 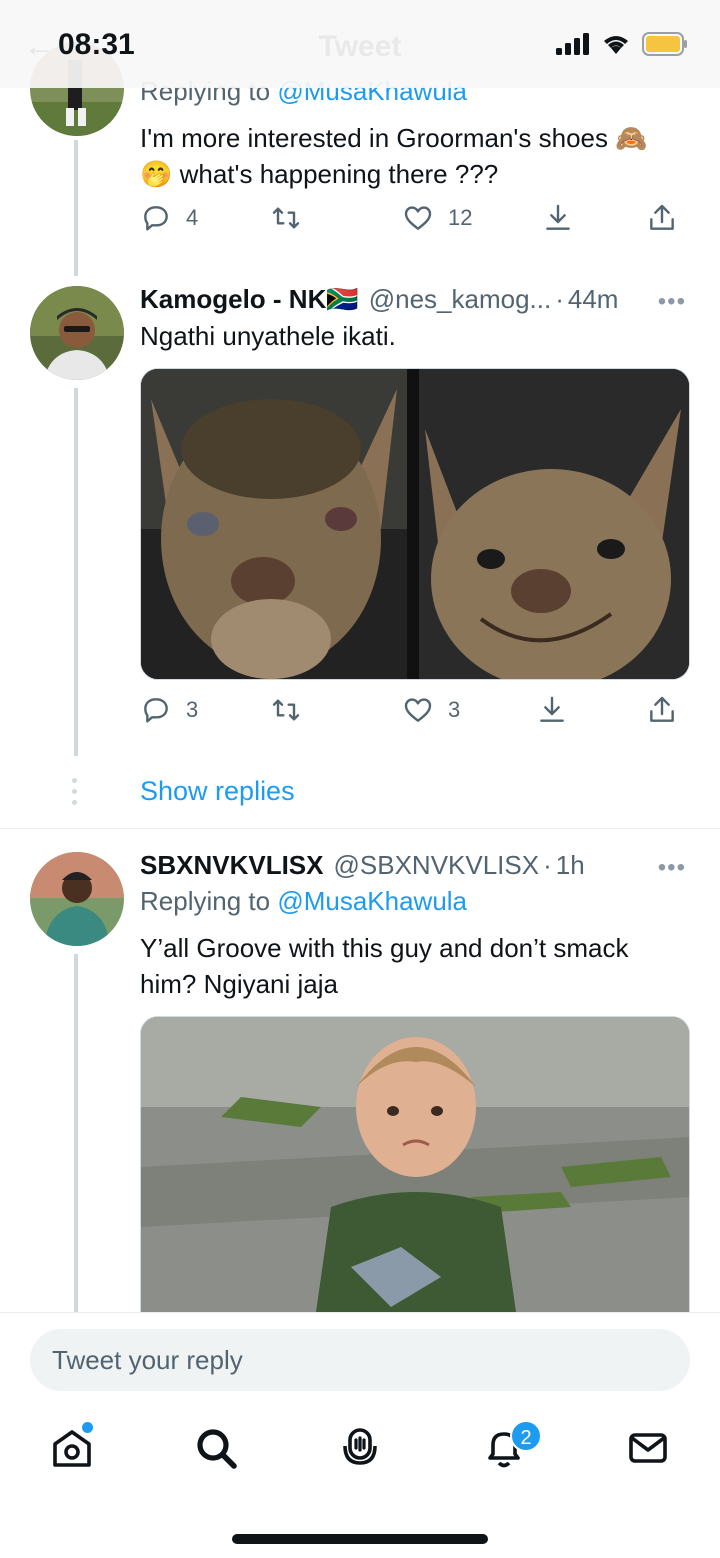 What do you see at coordinates (593, 299) in the screenshot?
I see `timestamp: 44m` at bounding box center [593, 299].